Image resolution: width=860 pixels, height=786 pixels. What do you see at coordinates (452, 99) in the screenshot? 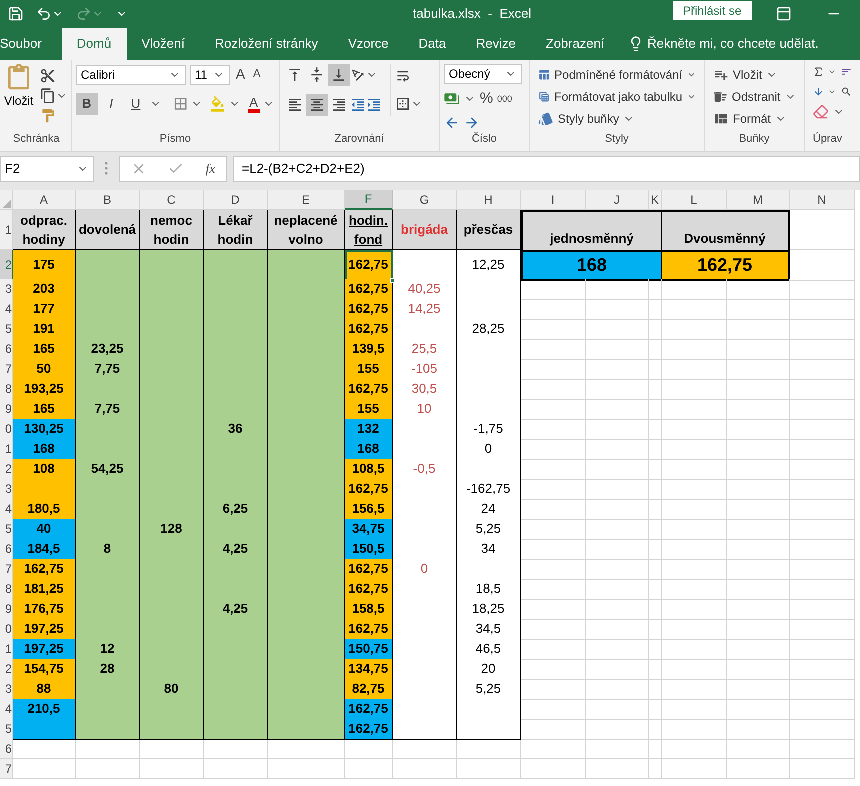
I see `currency-icon` at bounding box center [452, 99].